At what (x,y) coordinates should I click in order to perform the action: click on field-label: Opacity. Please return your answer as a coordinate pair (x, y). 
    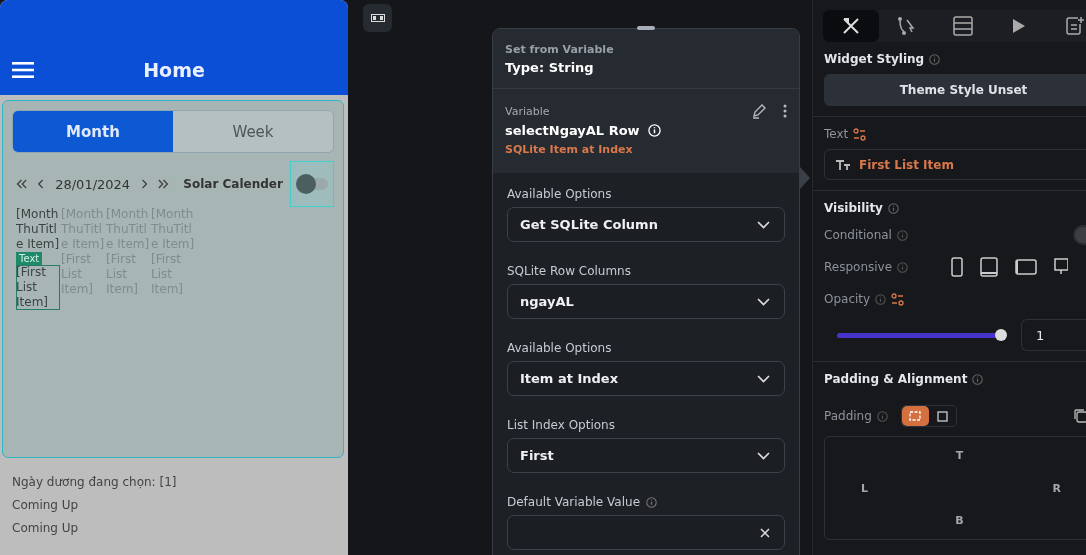
    Looking at the image, I should click on (847, 299).